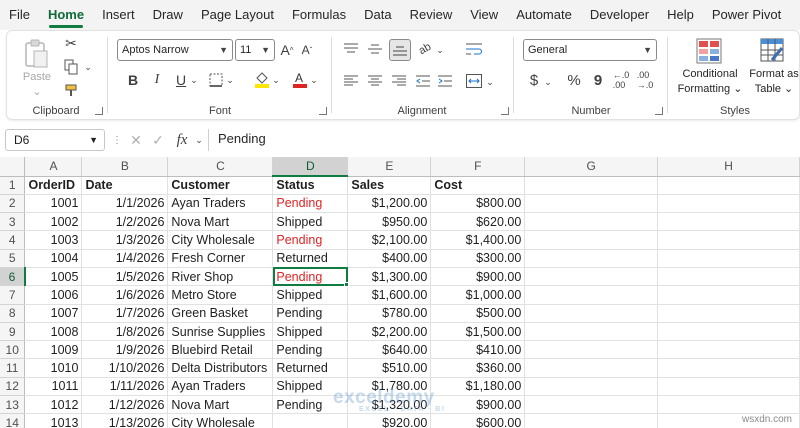  Describe the element at coordinates (53, 387) in the screenshot. I see `orderid-cell: 1011` at that location.